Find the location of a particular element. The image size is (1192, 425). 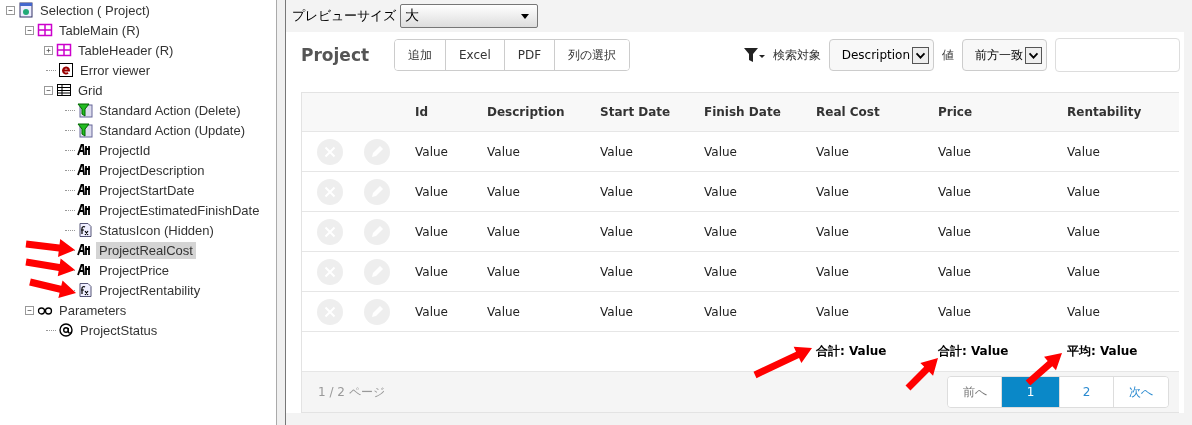

column-header: Price is located at coordinates (955, 112).